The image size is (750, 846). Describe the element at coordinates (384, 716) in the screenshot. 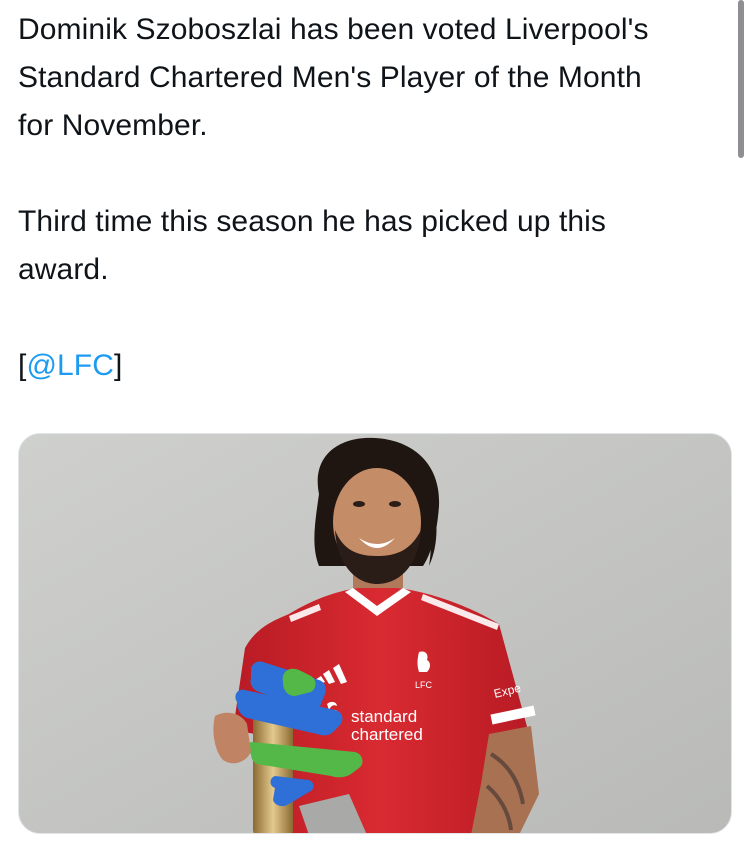

I see `sponsor-line-1: standard` at that location.